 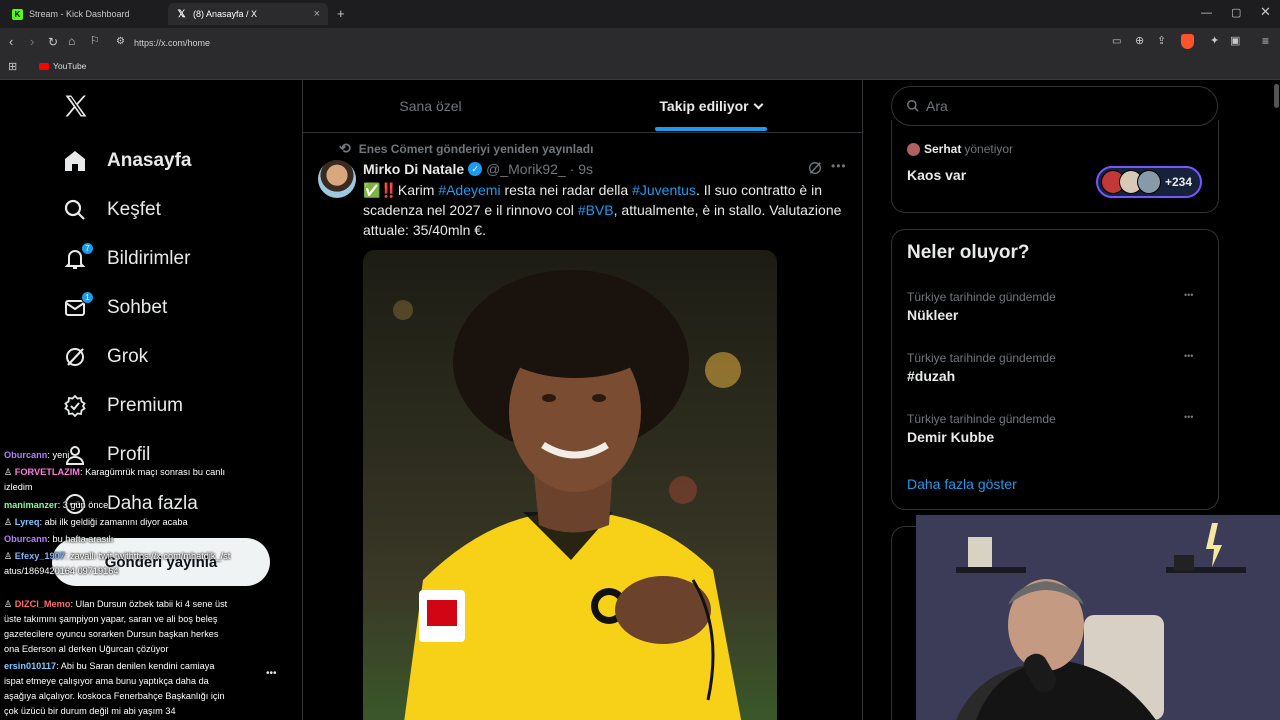 What do you see at coordinates (1187, 41) in the screenshot?
I see `brave-shield-icon` at bounding box center [1187, 41].